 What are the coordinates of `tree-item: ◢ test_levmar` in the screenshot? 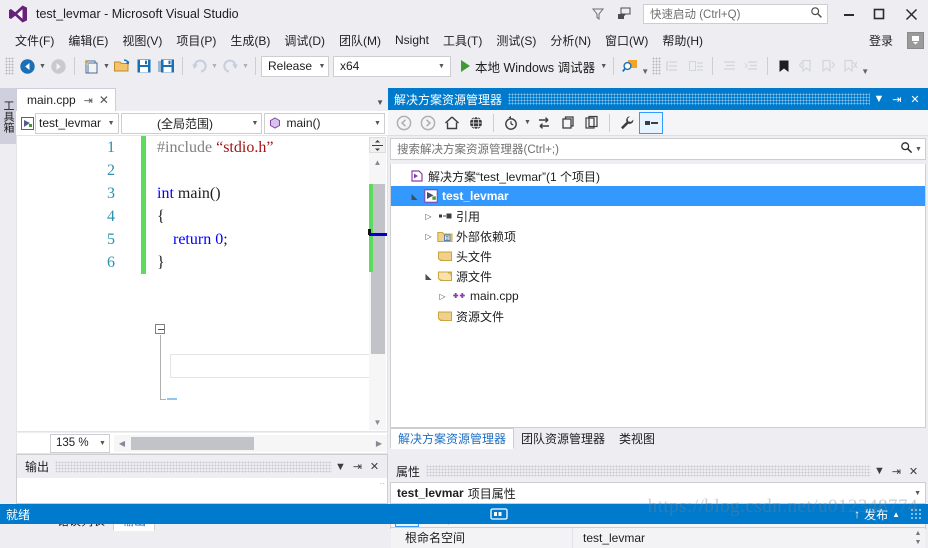 It's located at (658, 196).